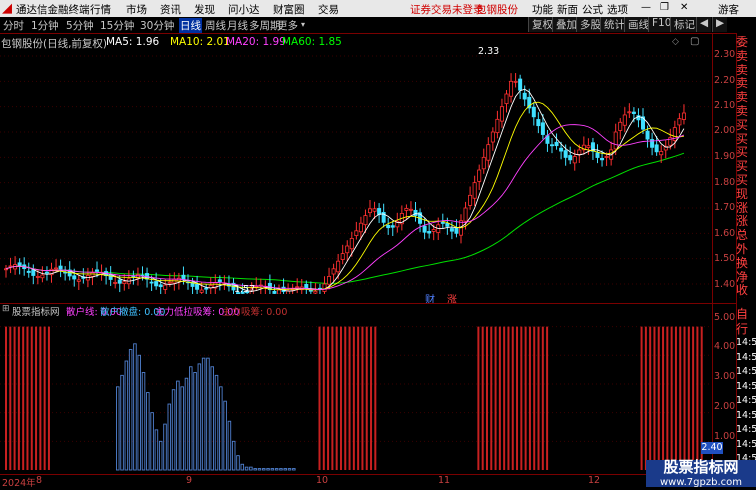 The height and width of the screenshot is (490, 756). I want to click on order-book-label: 买五, so click(742, 180).